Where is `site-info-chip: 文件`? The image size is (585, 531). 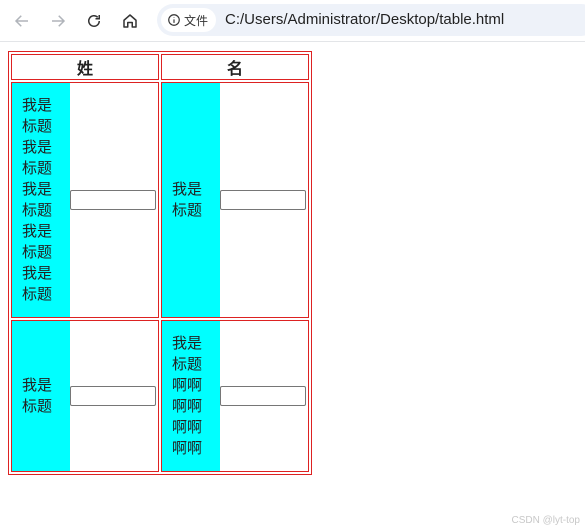
site-info-chip: 文件 is located at coordinates (189, 20).